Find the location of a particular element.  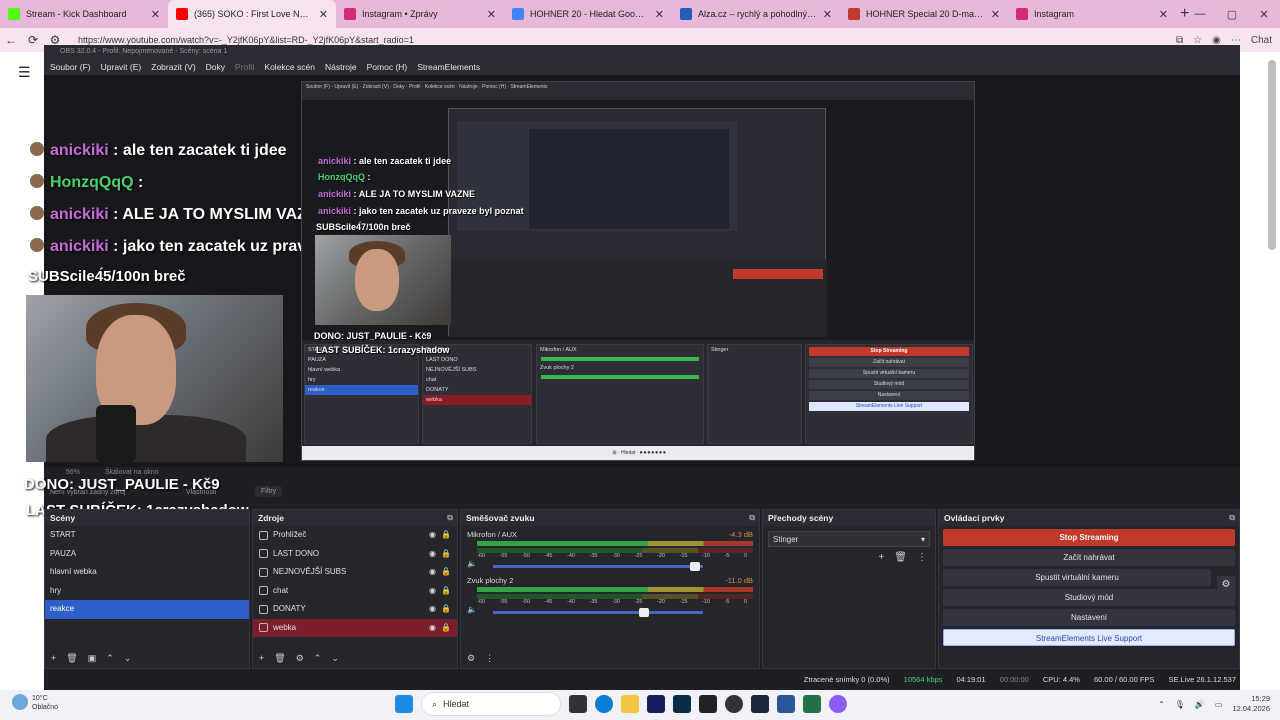

photoshop-icon is located at coordinates (682, 704).